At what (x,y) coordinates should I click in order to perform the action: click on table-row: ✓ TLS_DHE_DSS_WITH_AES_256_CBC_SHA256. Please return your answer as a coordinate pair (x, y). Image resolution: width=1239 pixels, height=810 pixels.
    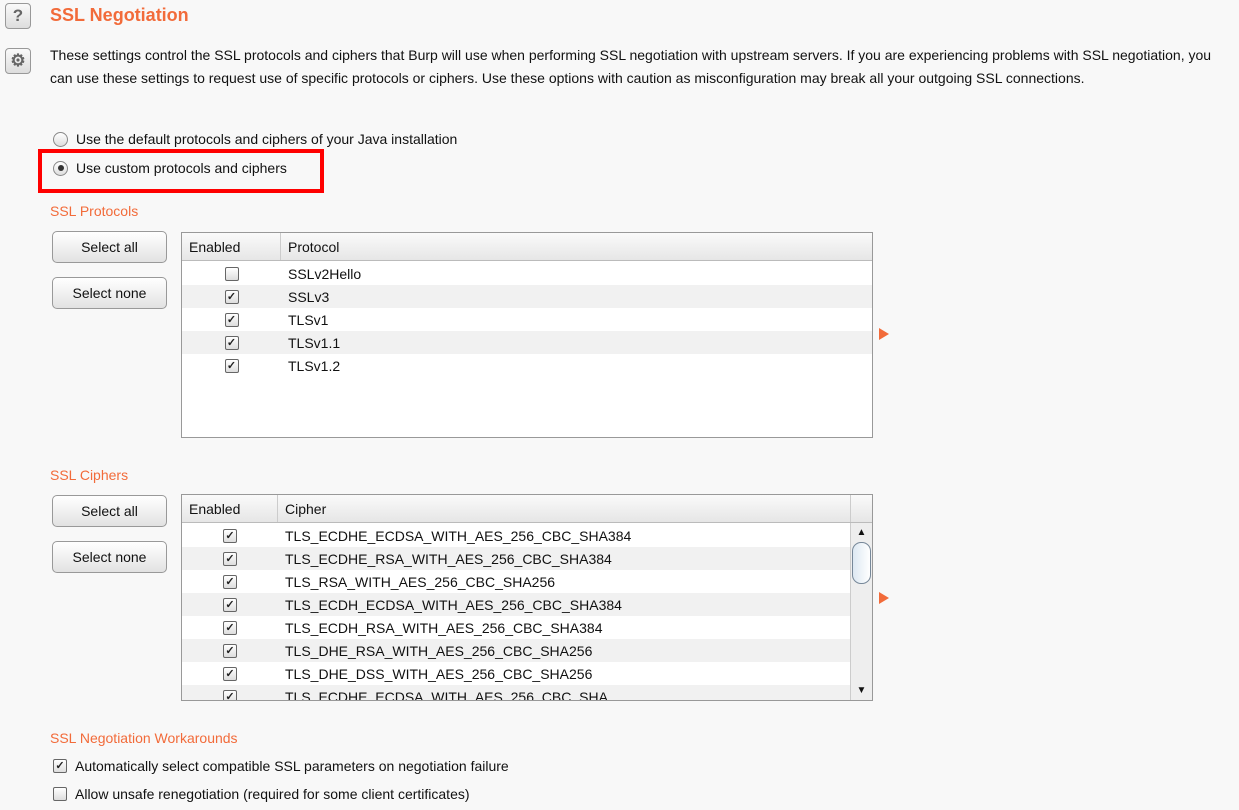
    Looking at the image, I should click on (516, 673).